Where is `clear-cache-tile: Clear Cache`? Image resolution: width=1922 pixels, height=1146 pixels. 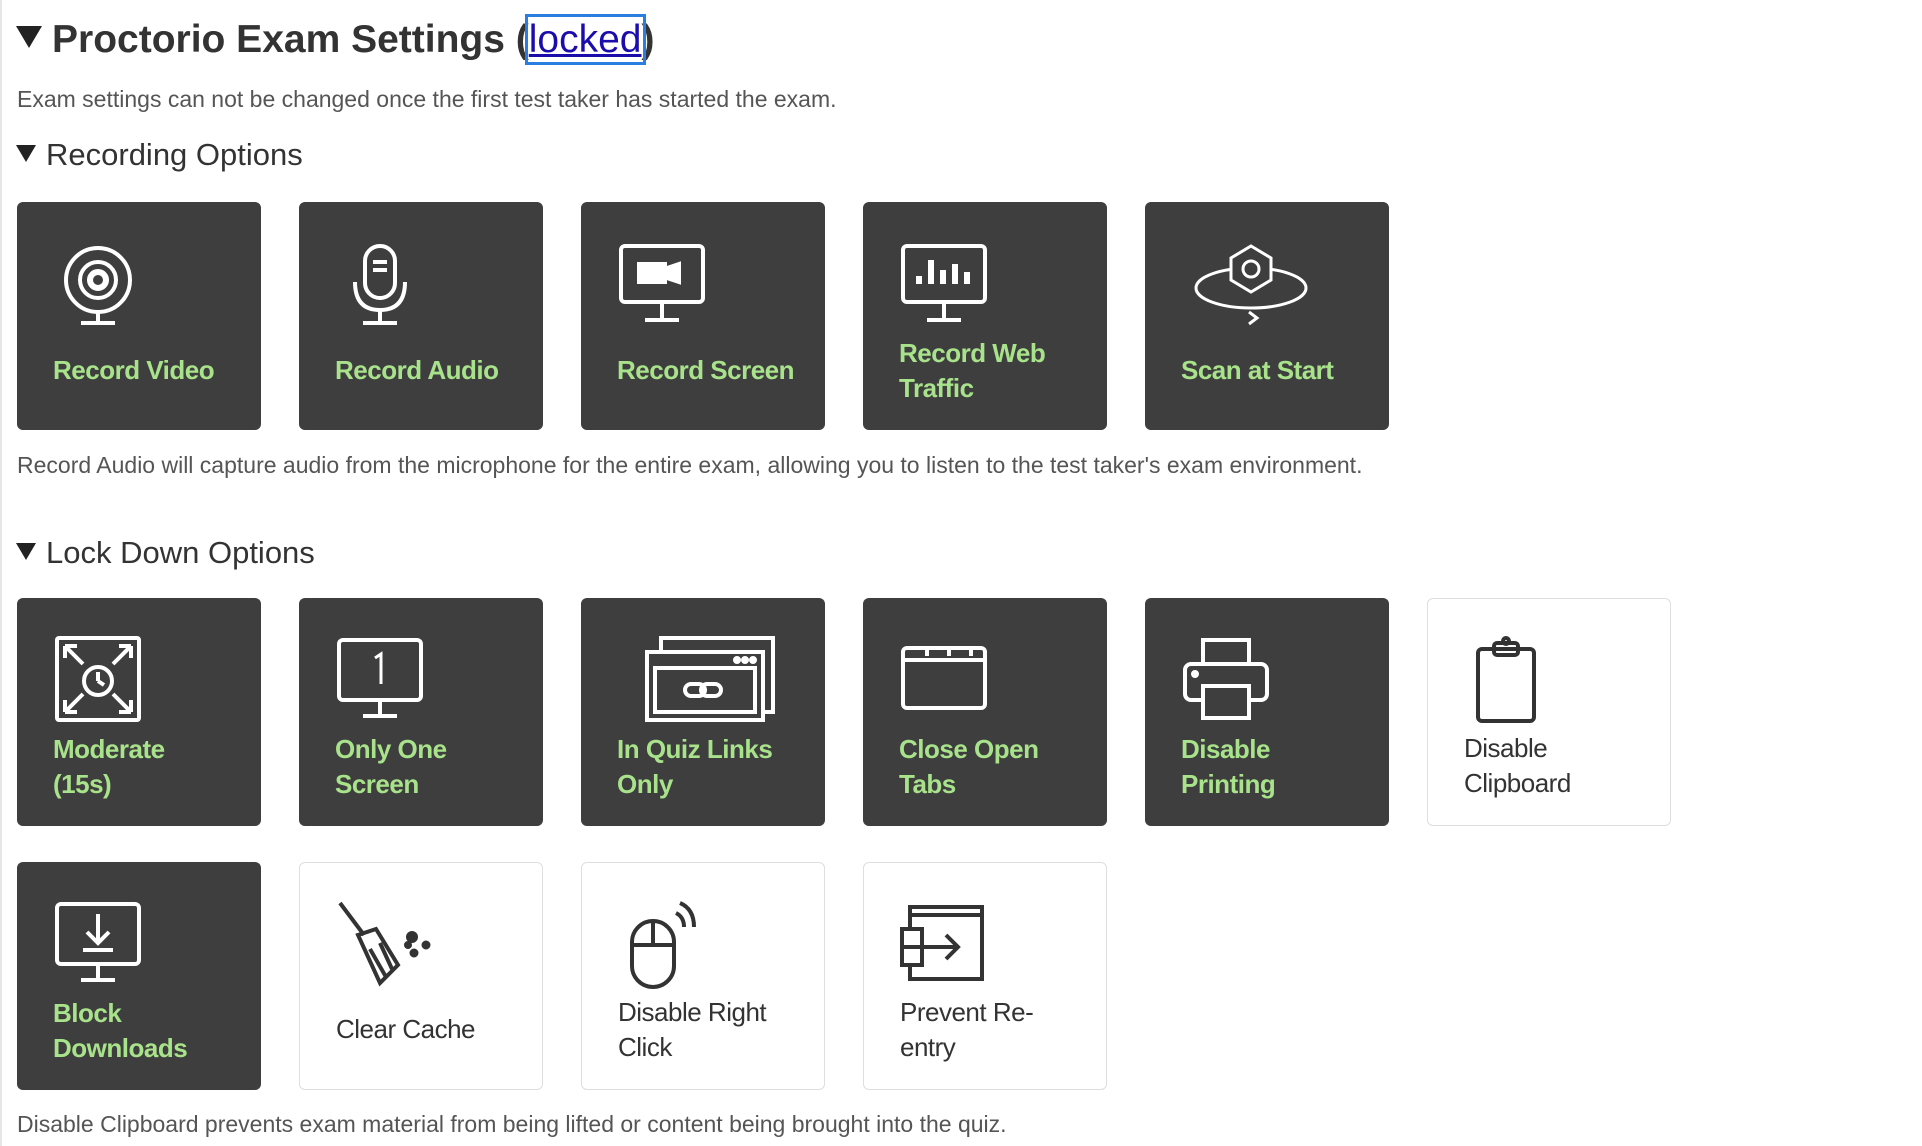 clear-cache-tile: Clear Cache is located at coordinates (421, 976).